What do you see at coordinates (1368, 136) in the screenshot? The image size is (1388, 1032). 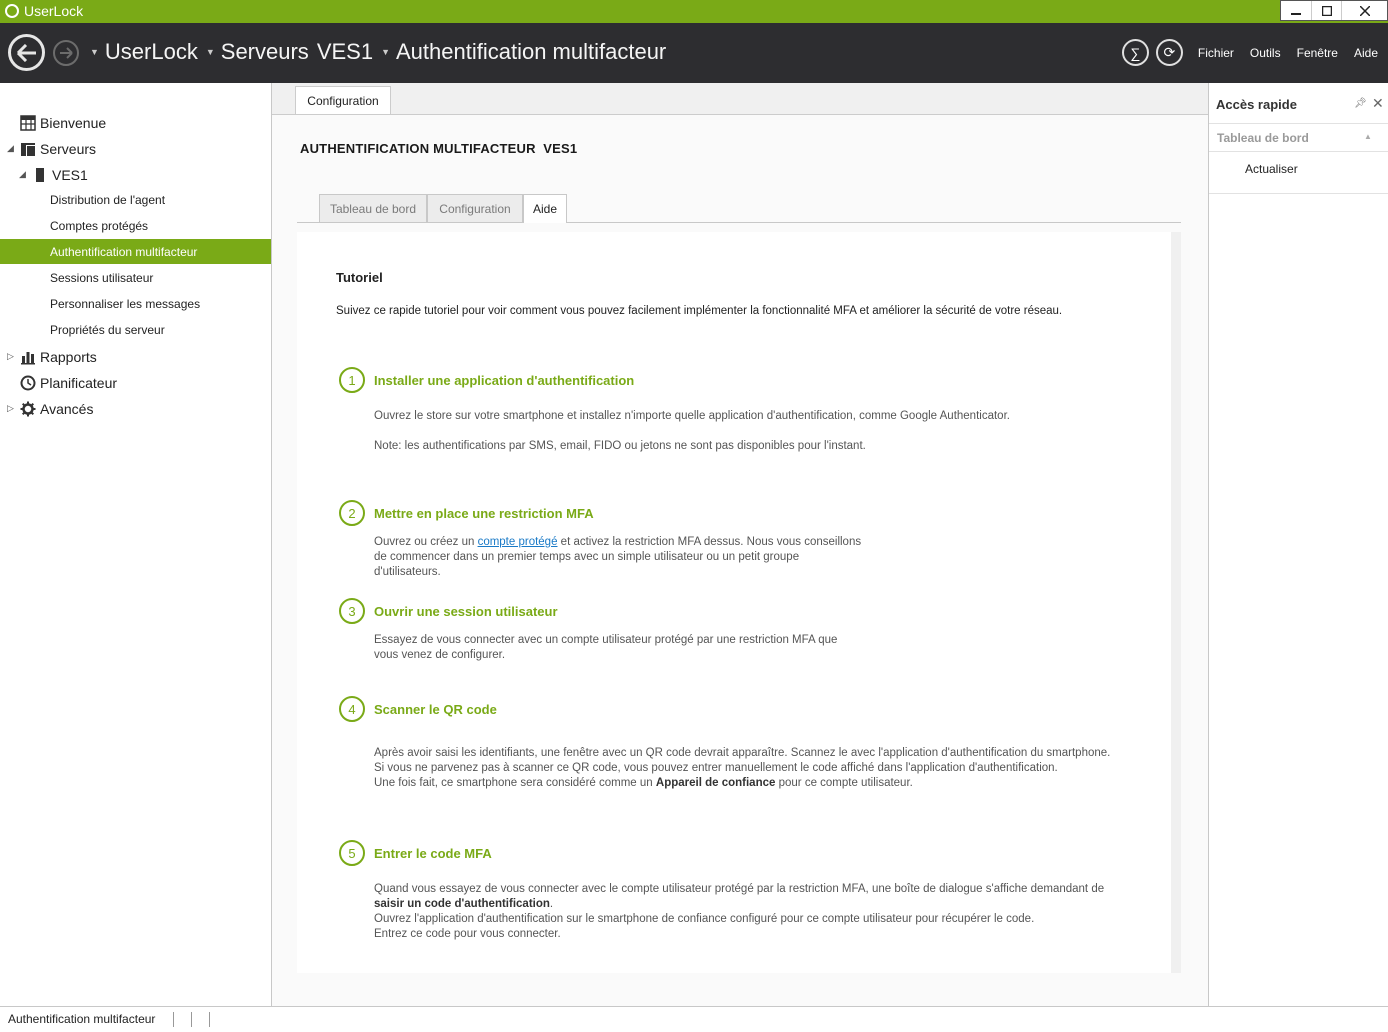 I see `collapse-arrow-icon: ▲` at bounding box center [1368, 136].